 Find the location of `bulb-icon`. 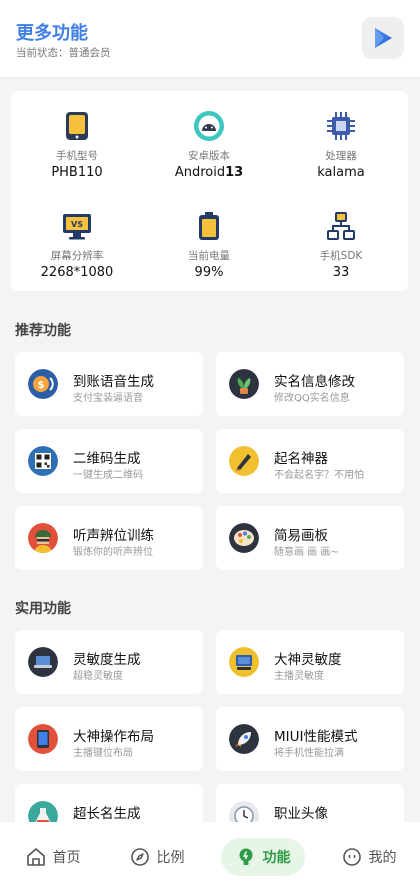

bulb-icon is located at coordinates (245, 856).